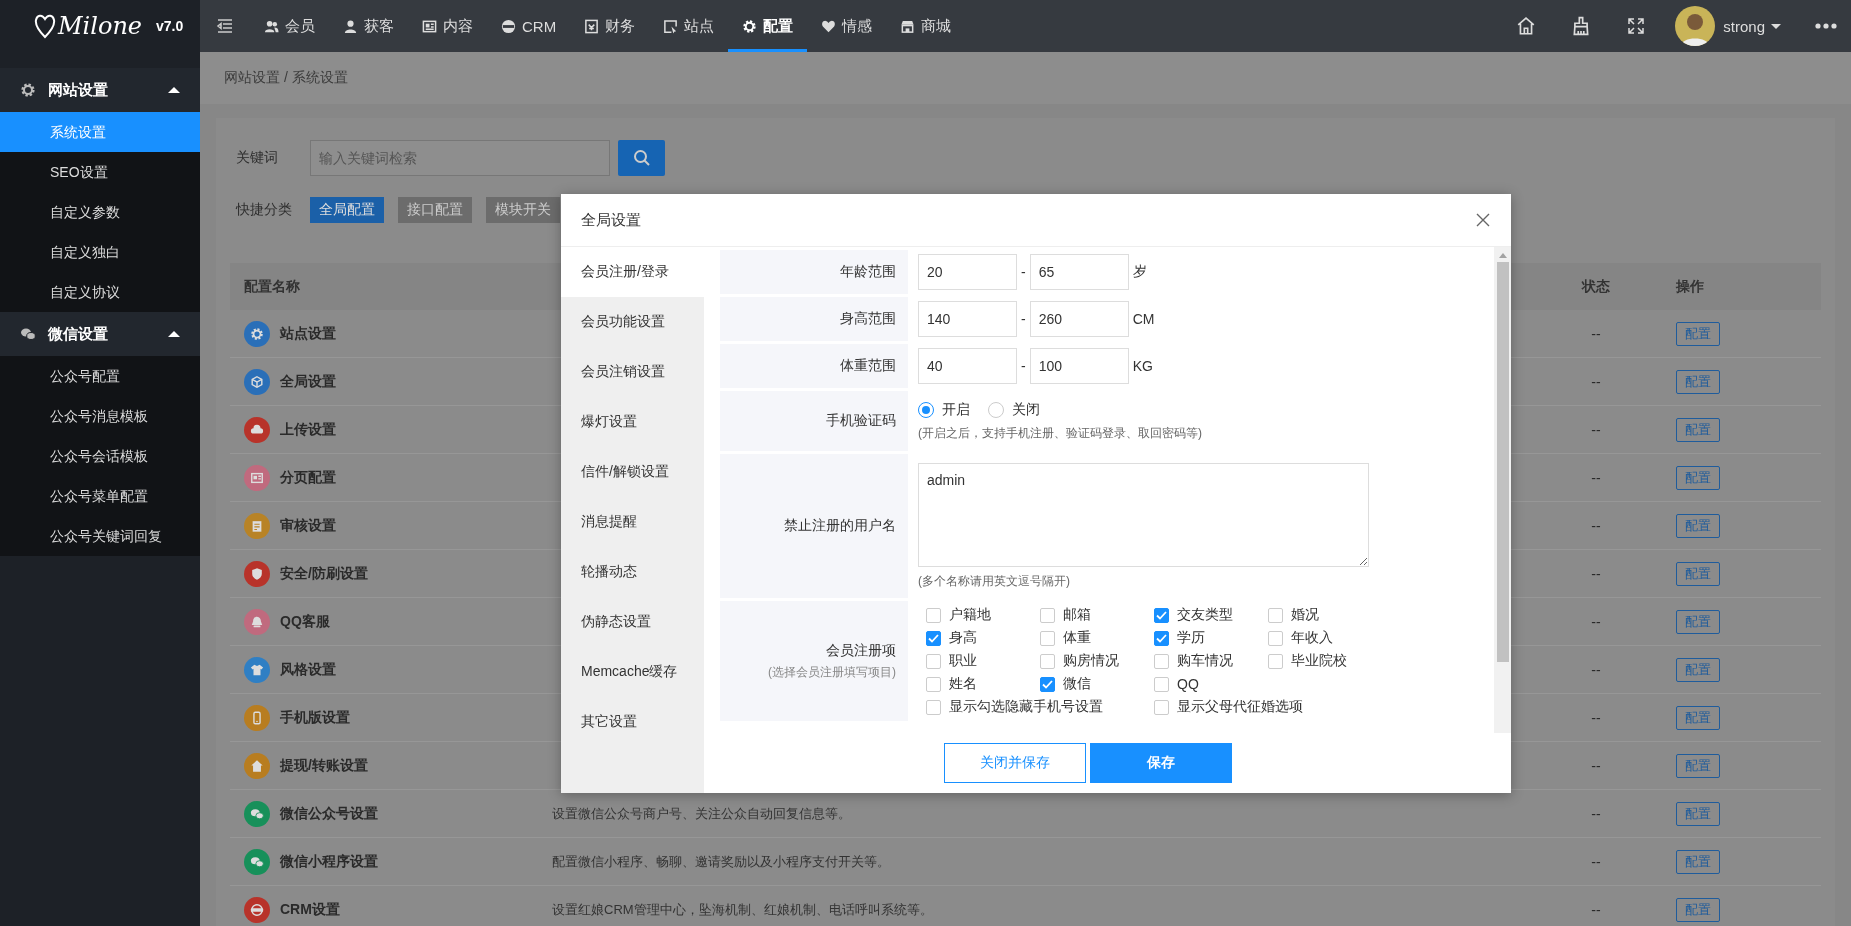 The height and width of the screenshot is (926, 1851). What do you see at coordinates (100, 26) in the screenshot?
I see `logo-text: Milone` at bounding box center [100, 26].